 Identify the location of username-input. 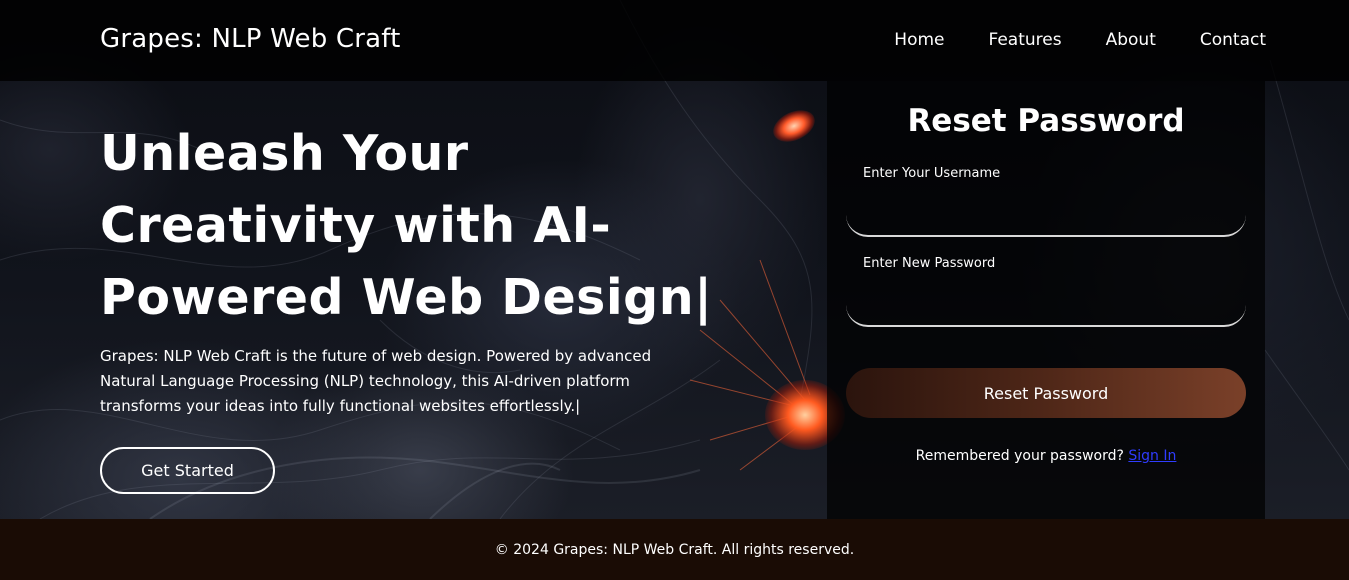
(1046, 220).